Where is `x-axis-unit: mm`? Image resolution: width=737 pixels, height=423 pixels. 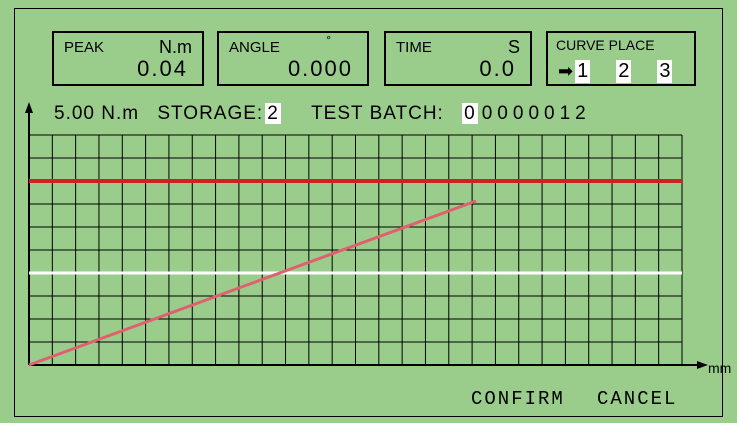 x-axis-unit: mm is located at coordinates (720, 368).